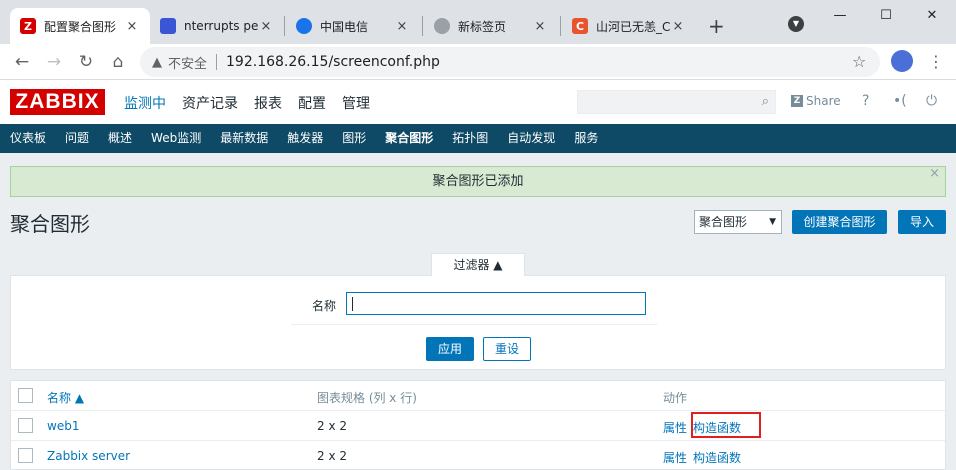 The width and height of the screenshot is (956, 470). What do you see at coordinates (176, 138) in the screenshot?
I see `sub-menu-web: Web监测` at bounding box center [176, 138].